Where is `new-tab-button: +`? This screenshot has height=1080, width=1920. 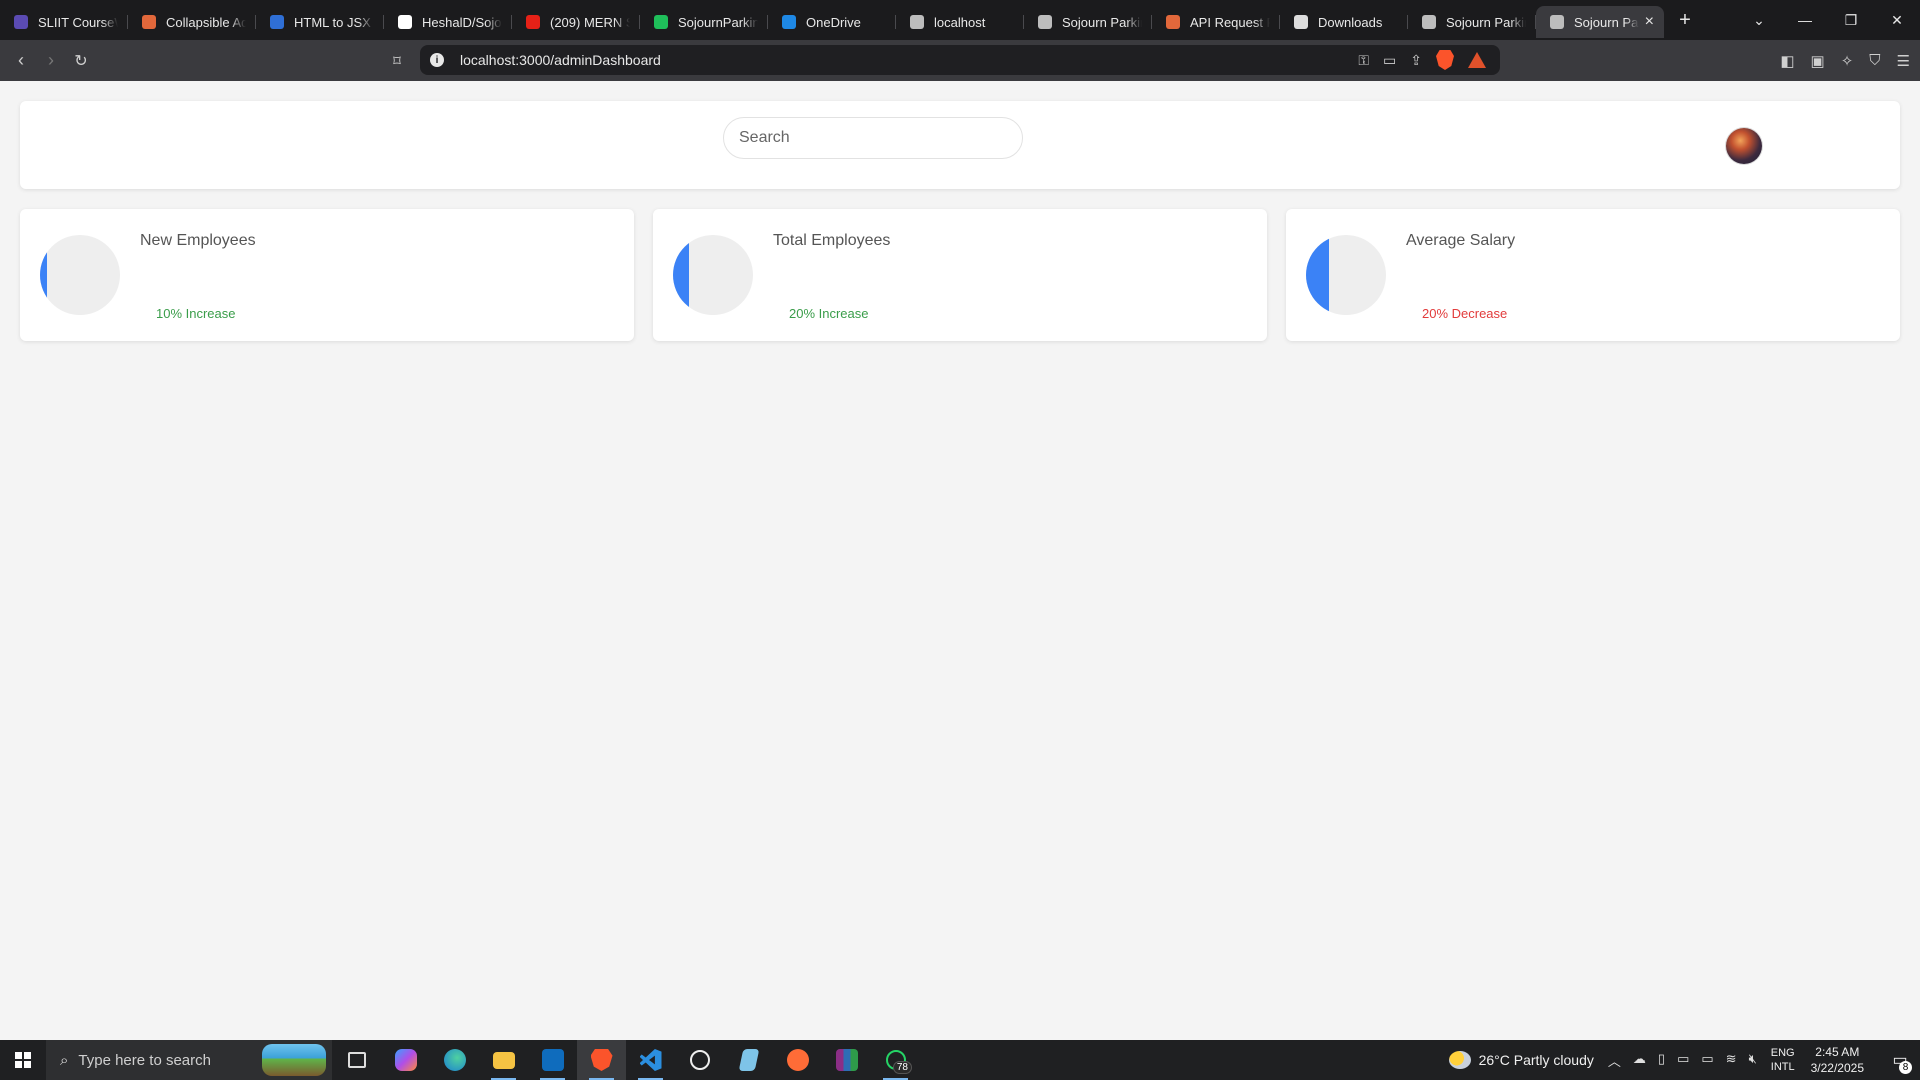 new-tab-button: + is located at coordinates (1685, 20).